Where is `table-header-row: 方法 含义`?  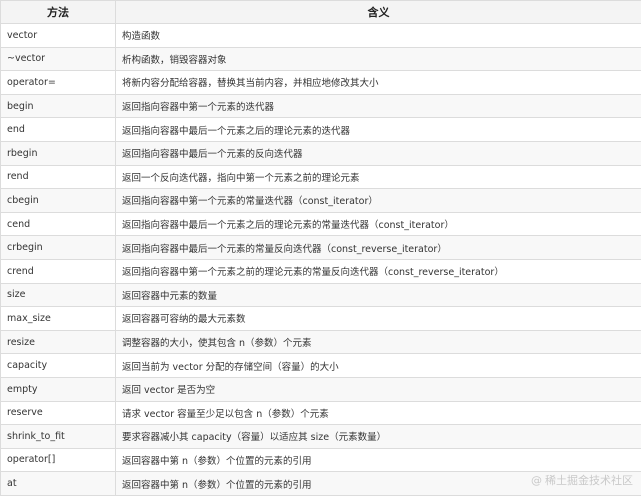 table-header-row: 方法 含义 is located at coordinates (321, 12).